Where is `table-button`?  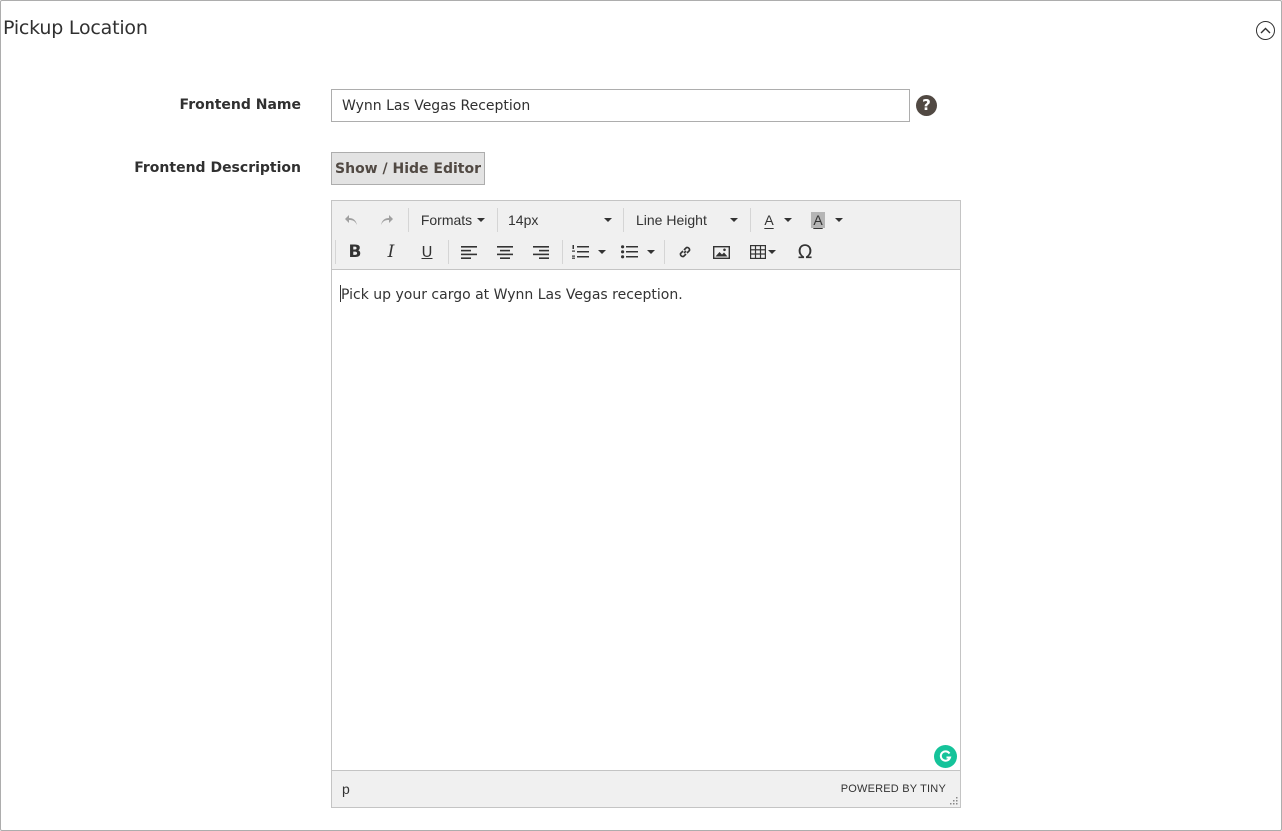 table-button is located at coordinates (763, 252).